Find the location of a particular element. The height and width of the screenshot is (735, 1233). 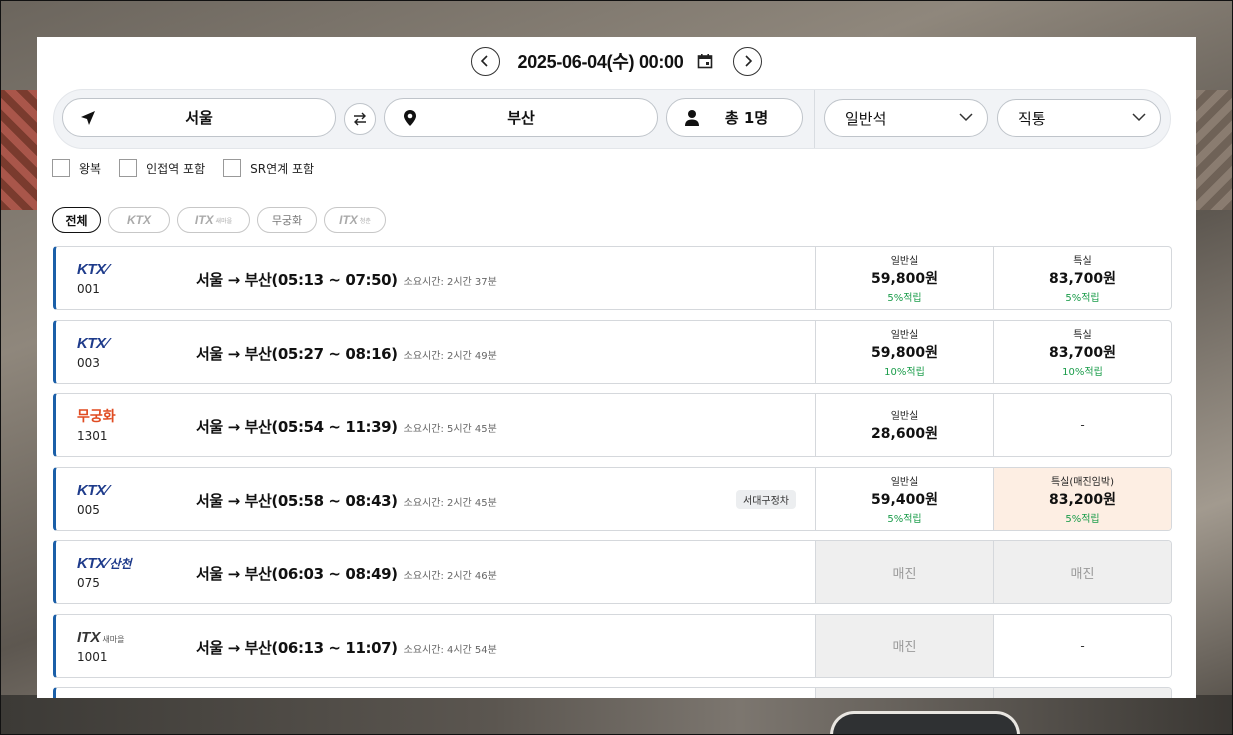

filter-all-label: 전체 is located at coordinates (76, 220).